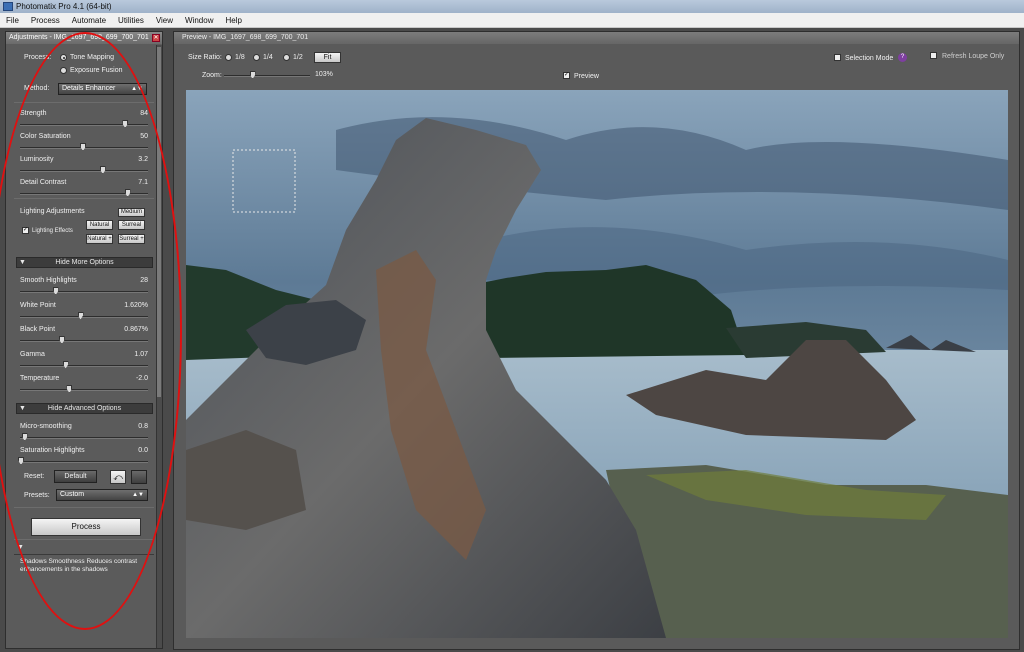  What do you see at coordinates (327, 57) in the screenshot?
I see `fit-button: Fit` at bounding box center [327, 57].